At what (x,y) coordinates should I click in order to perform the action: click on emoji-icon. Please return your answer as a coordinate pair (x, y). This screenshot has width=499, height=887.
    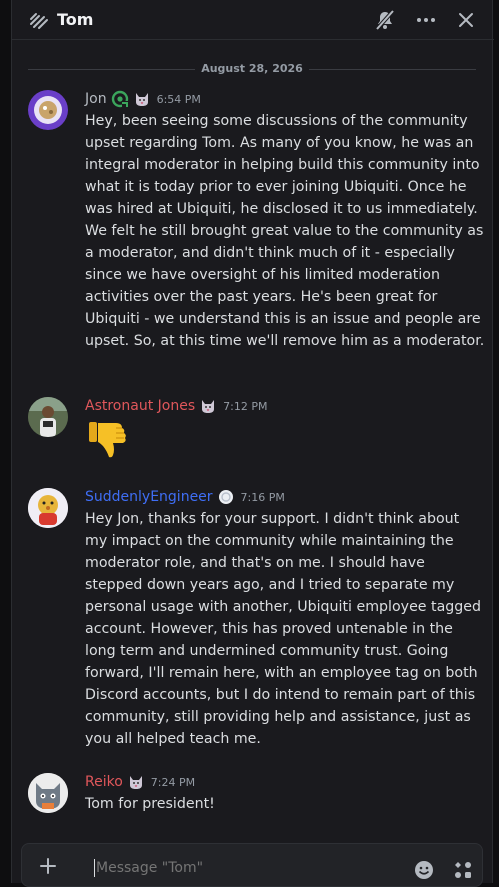
    Looking at the image, I should click on (424, 870).